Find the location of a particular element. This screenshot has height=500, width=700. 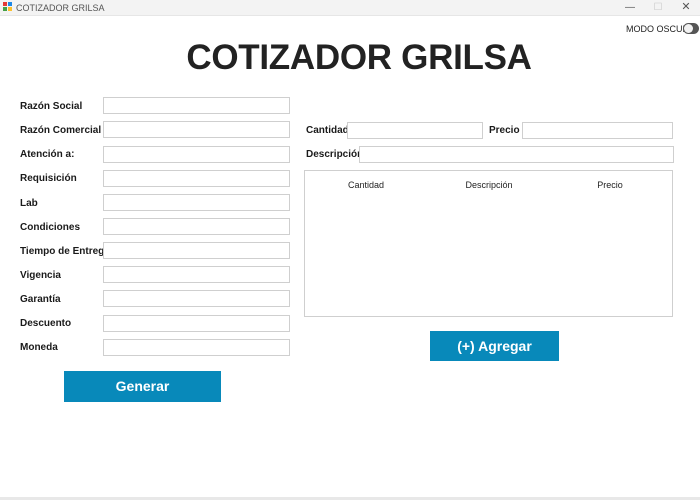

atencion-label: Atención a: is located at coordinates (47, 154).